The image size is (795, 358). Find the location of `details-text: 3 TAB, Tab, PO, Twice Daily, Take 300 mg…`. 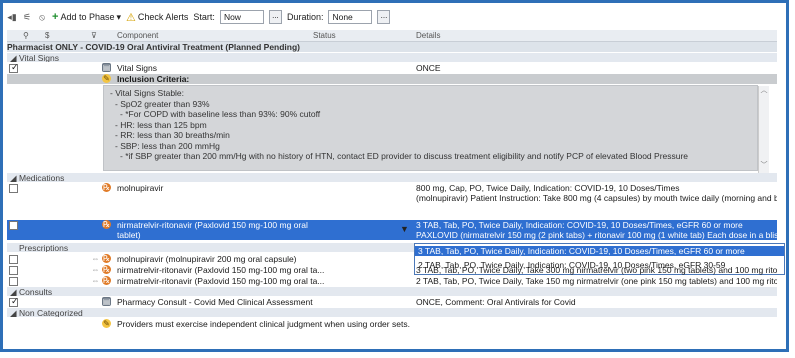

details-text: 3 TAB, Tab, PO, Twice Daily, Take 300 mg… is located at coordinates (596, 270).